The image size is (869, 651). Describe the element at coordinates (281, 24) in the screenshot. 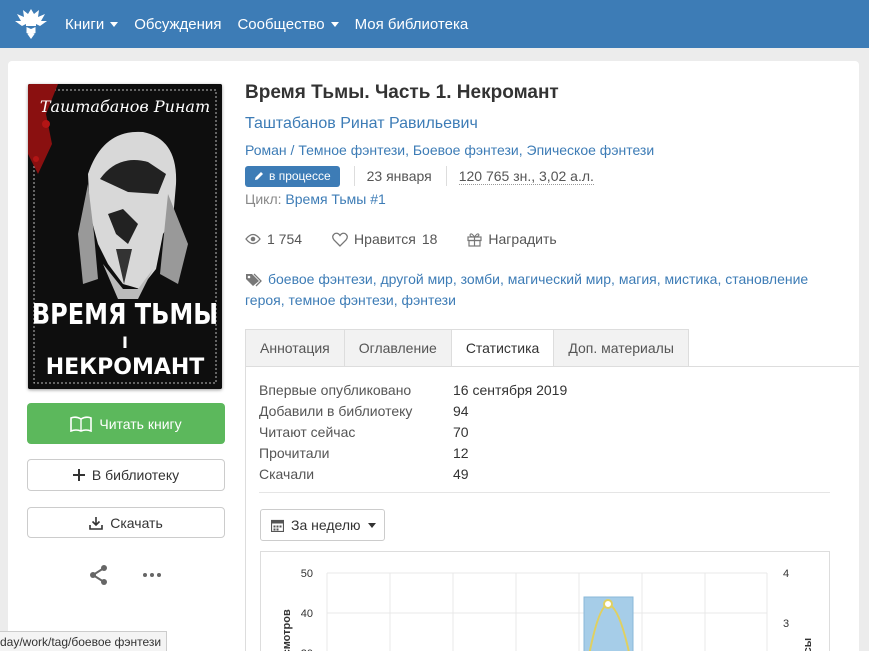

I see `nav-community-label: Сообщество` at that location.